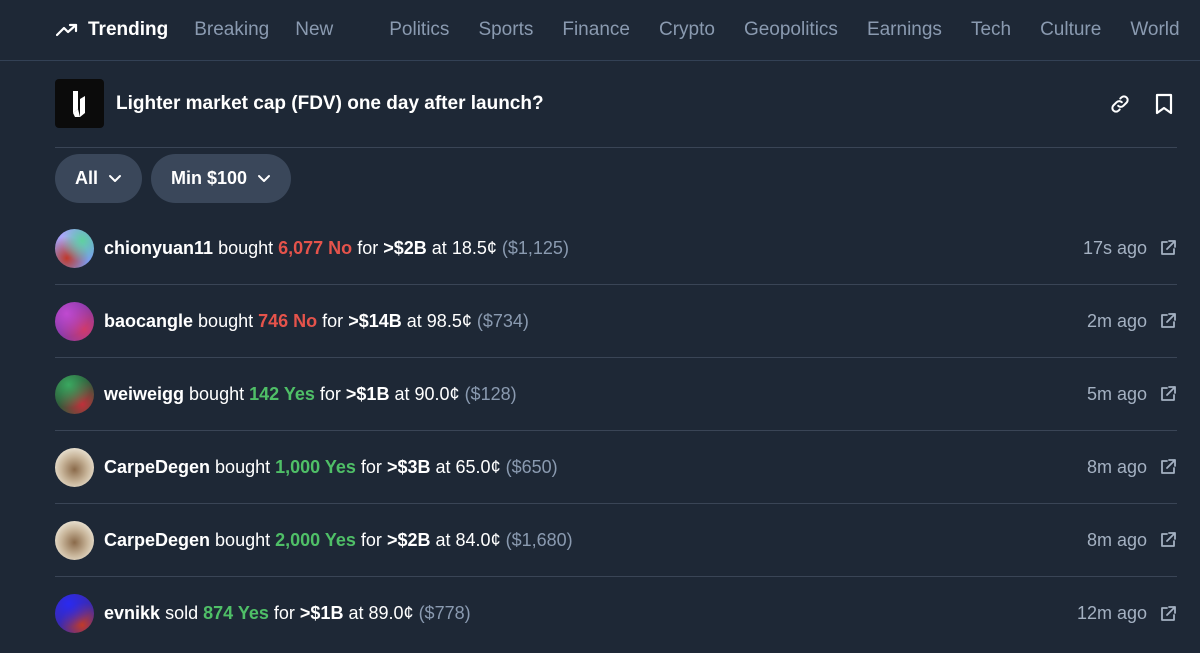  What do you see at coordinates (148, 321) in the screenshot?
I see `trade-user: baocangle` at bounding box center [148, 321].